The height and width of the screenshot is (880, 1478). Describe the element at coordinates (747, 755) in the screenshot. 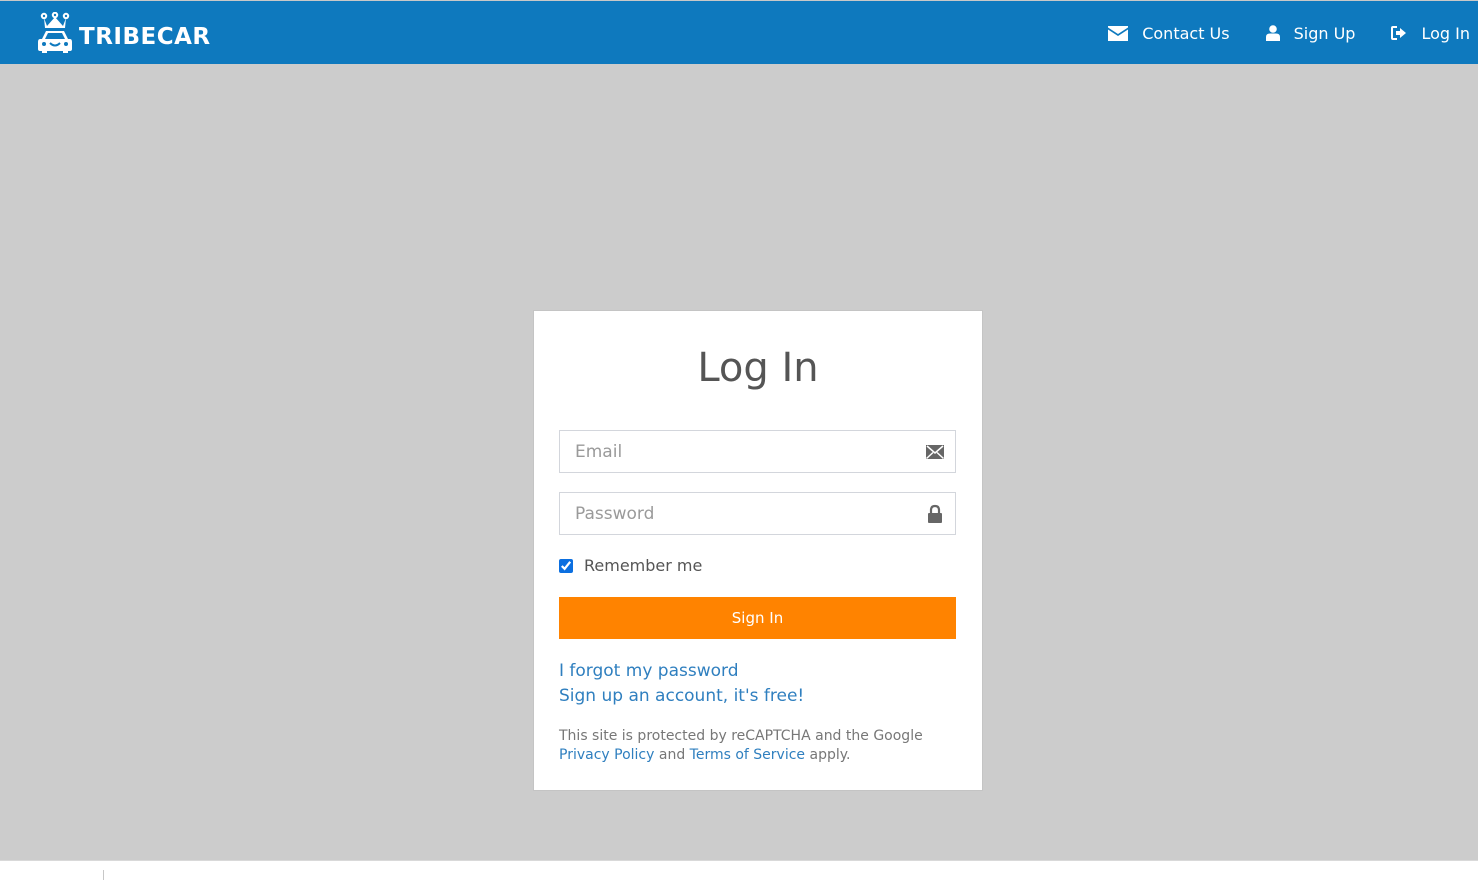

I see `terms-of-service-link: Terms of Service` at that location.